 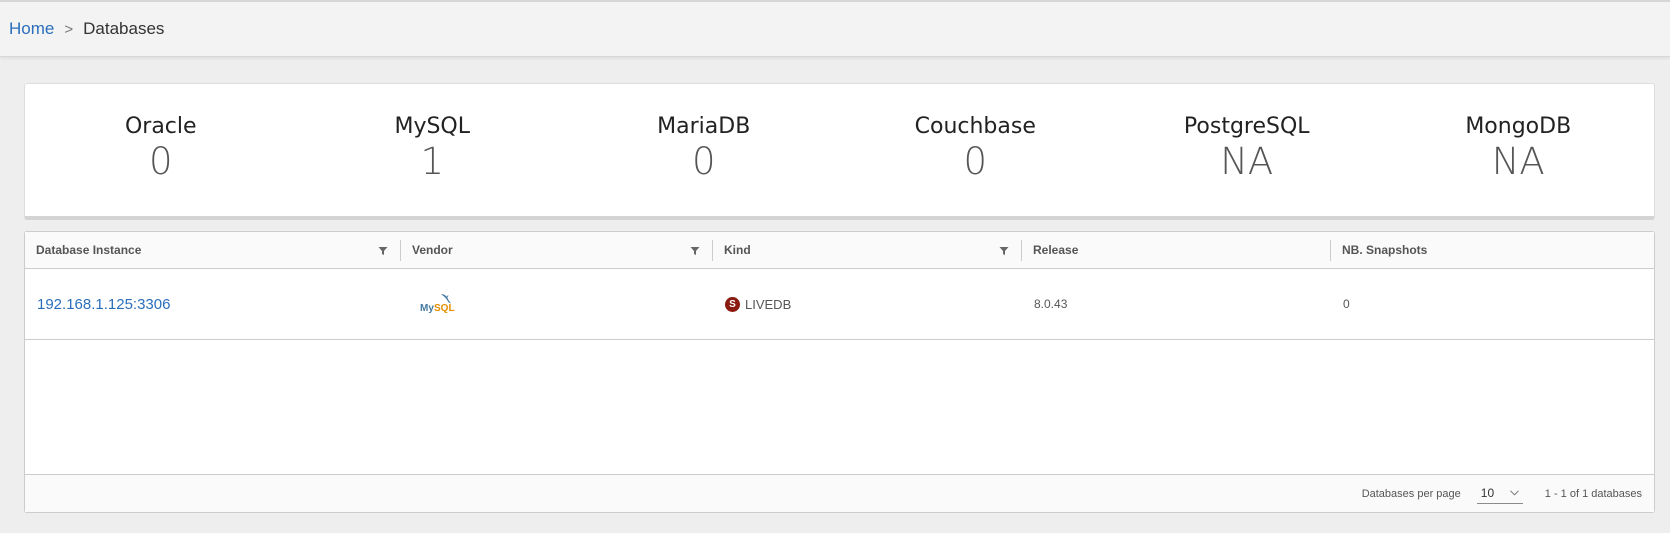 What do you see at coordinates (835, 28) in the screenshot?
I see `breadcrumb: Home > Databases` at bounding box center [835, 28].